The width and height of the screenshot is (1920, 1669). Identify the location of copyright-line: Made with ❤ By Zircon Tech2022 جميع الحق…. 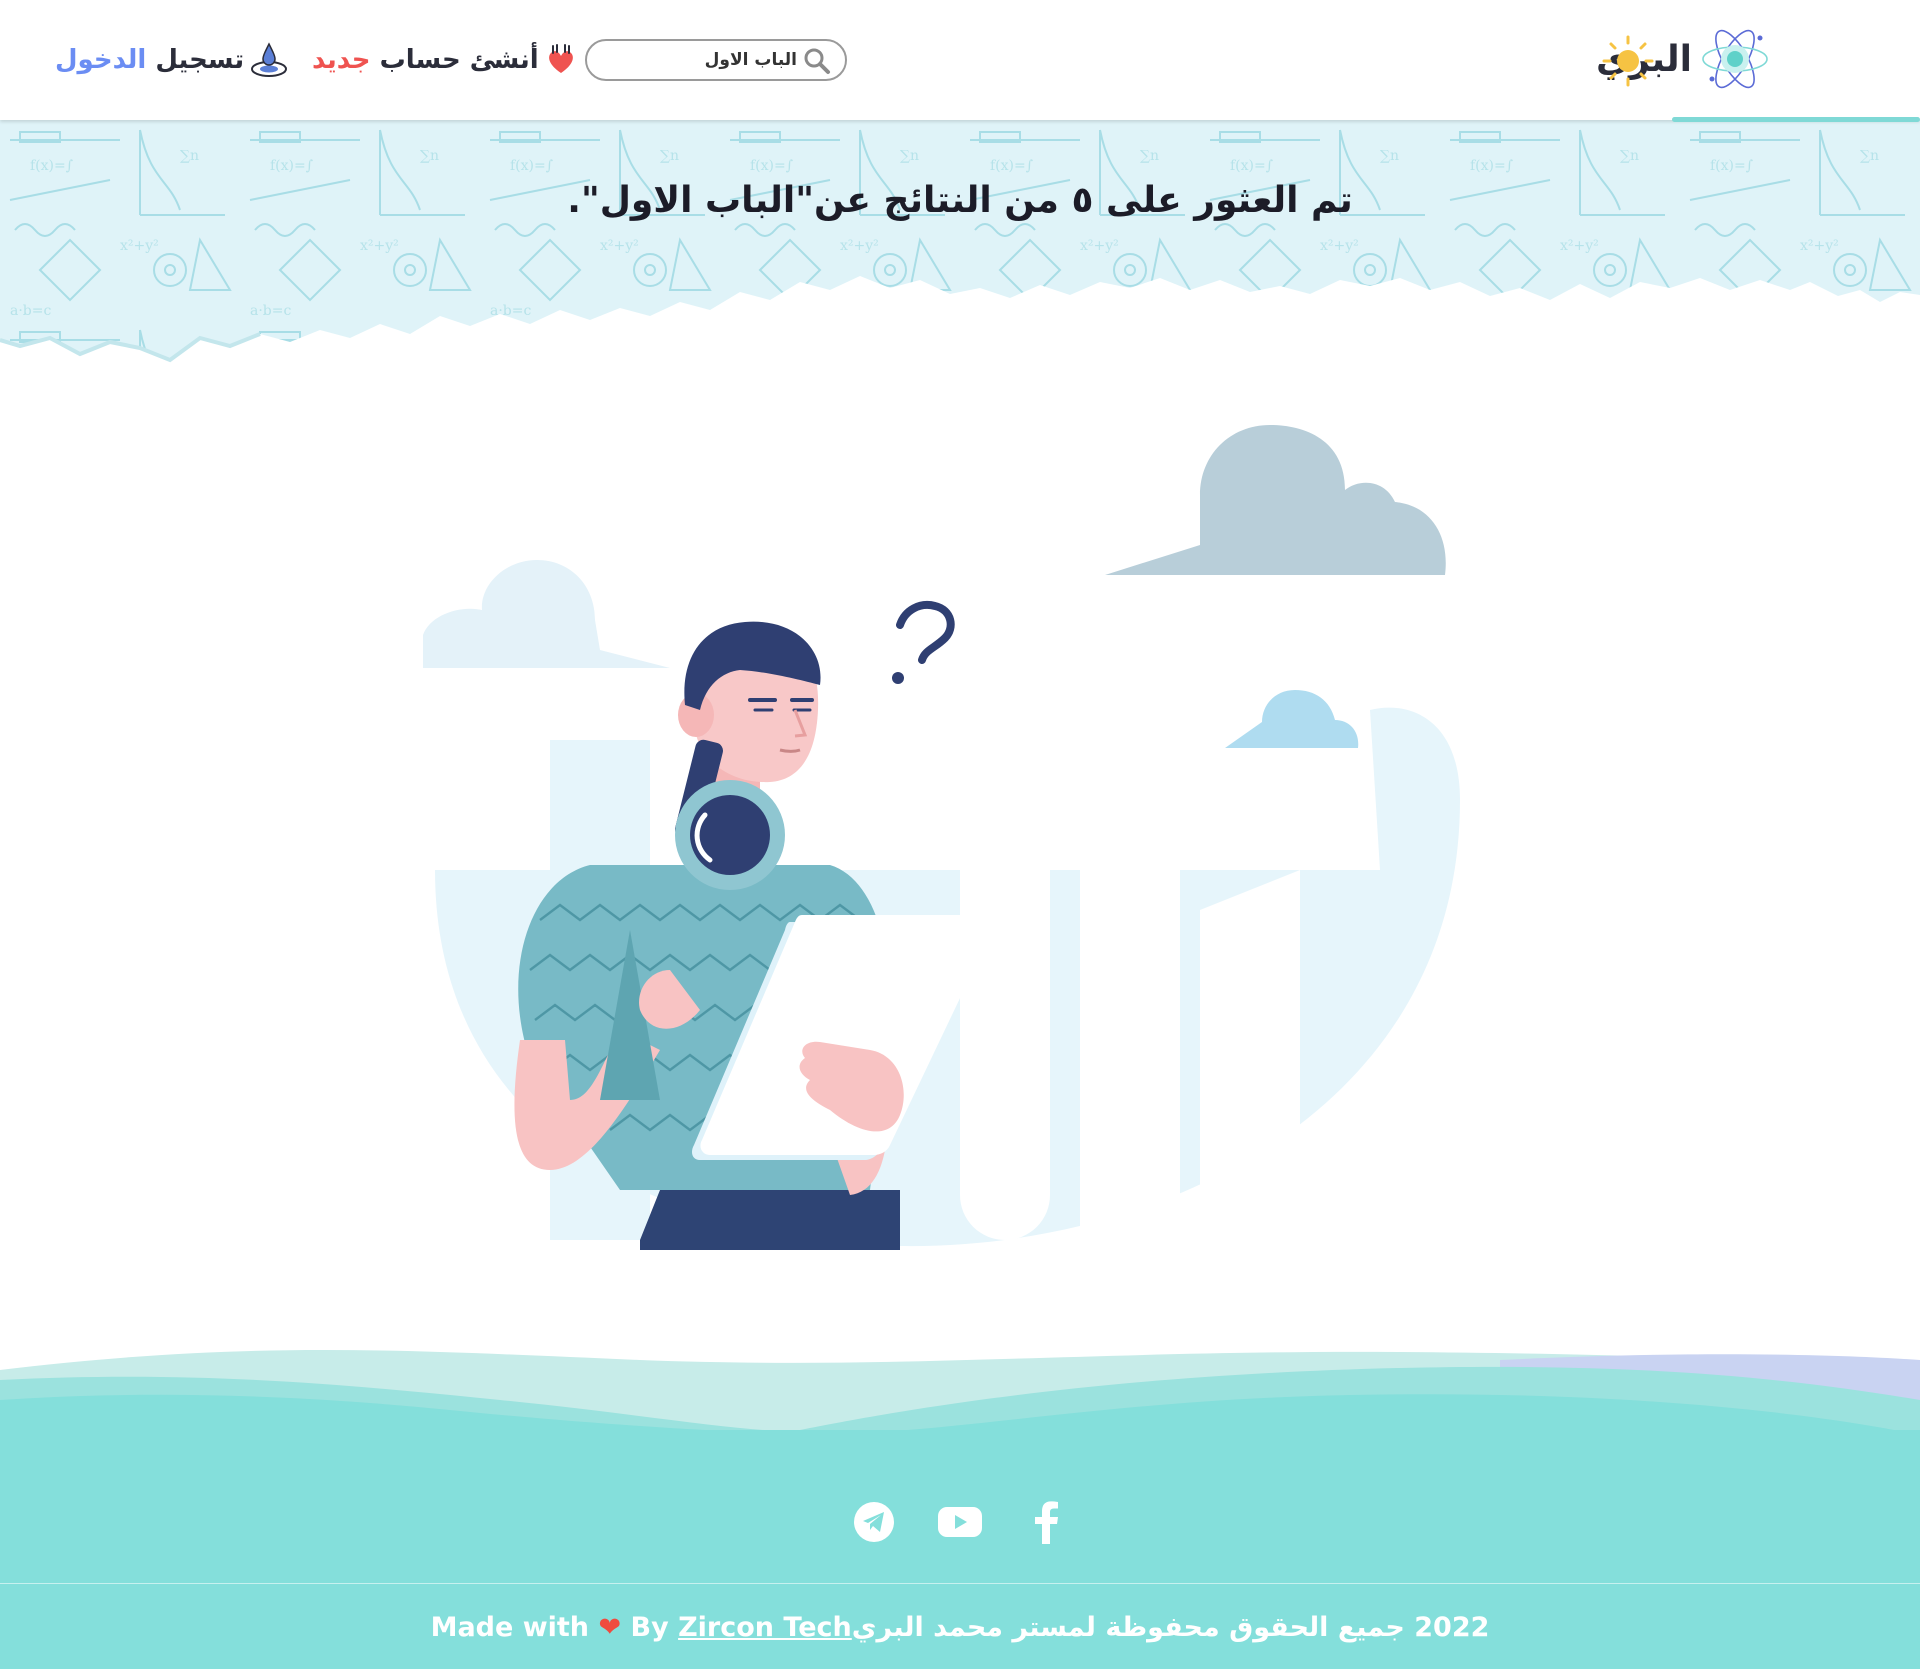
(960, 1627).